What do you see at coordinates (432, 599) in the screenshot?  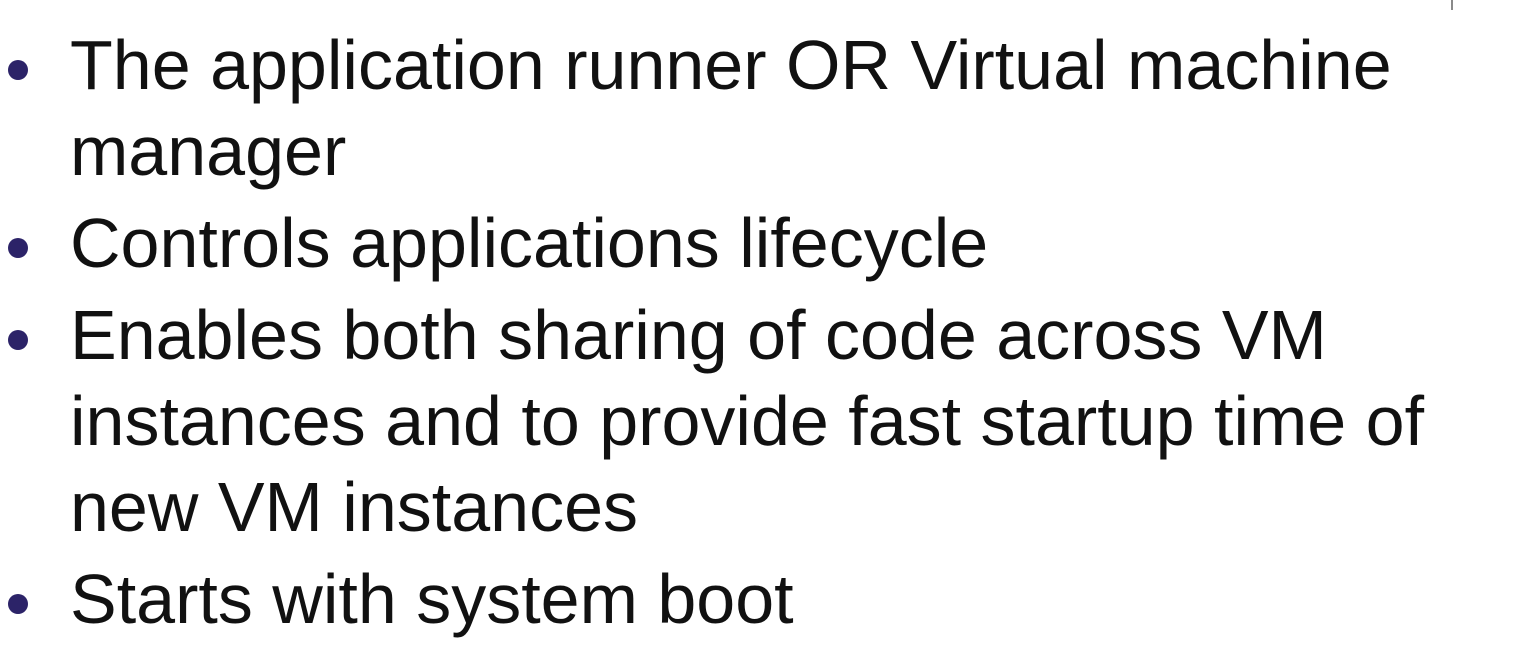 I see `bullet-text: Starts with system boot` at bounding box center [432, 599].